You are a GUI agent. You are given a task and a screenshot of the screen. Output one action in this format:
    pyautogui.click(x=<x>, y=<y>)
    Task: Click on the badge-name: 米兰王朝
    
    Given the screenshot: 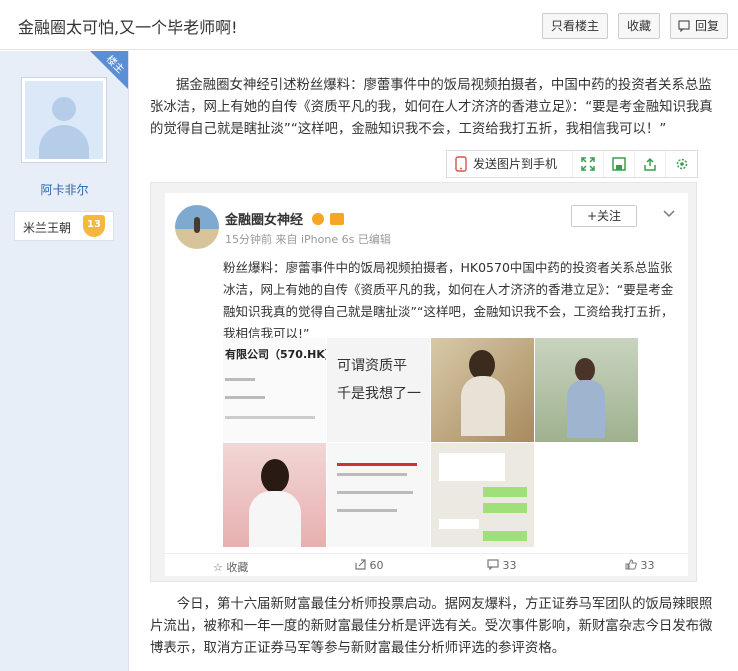 What is the action you would take?
    pyautogui.click(x=47, y=228)
    